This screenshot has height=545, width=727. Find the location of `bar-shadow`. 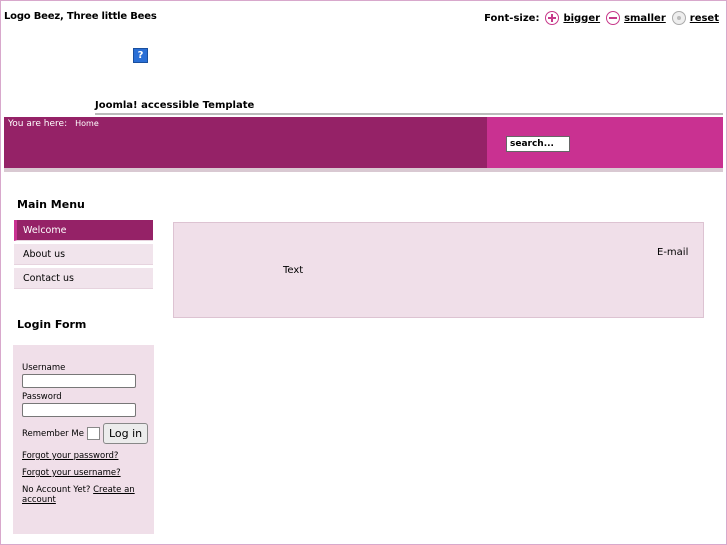

bar-shadow is located at coordinates (363, 170).